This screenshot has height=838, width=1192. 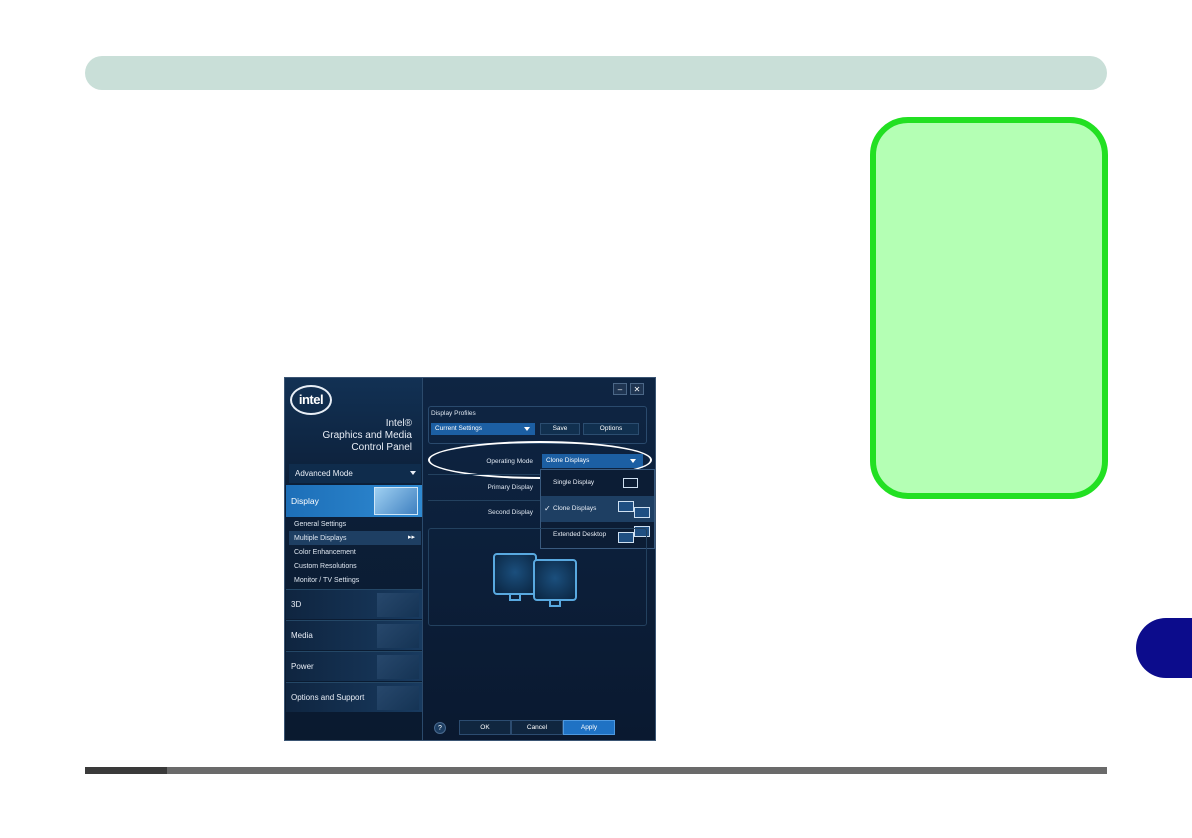 I want to click on cancel-button: Cancel, so click(x=537, y=727).